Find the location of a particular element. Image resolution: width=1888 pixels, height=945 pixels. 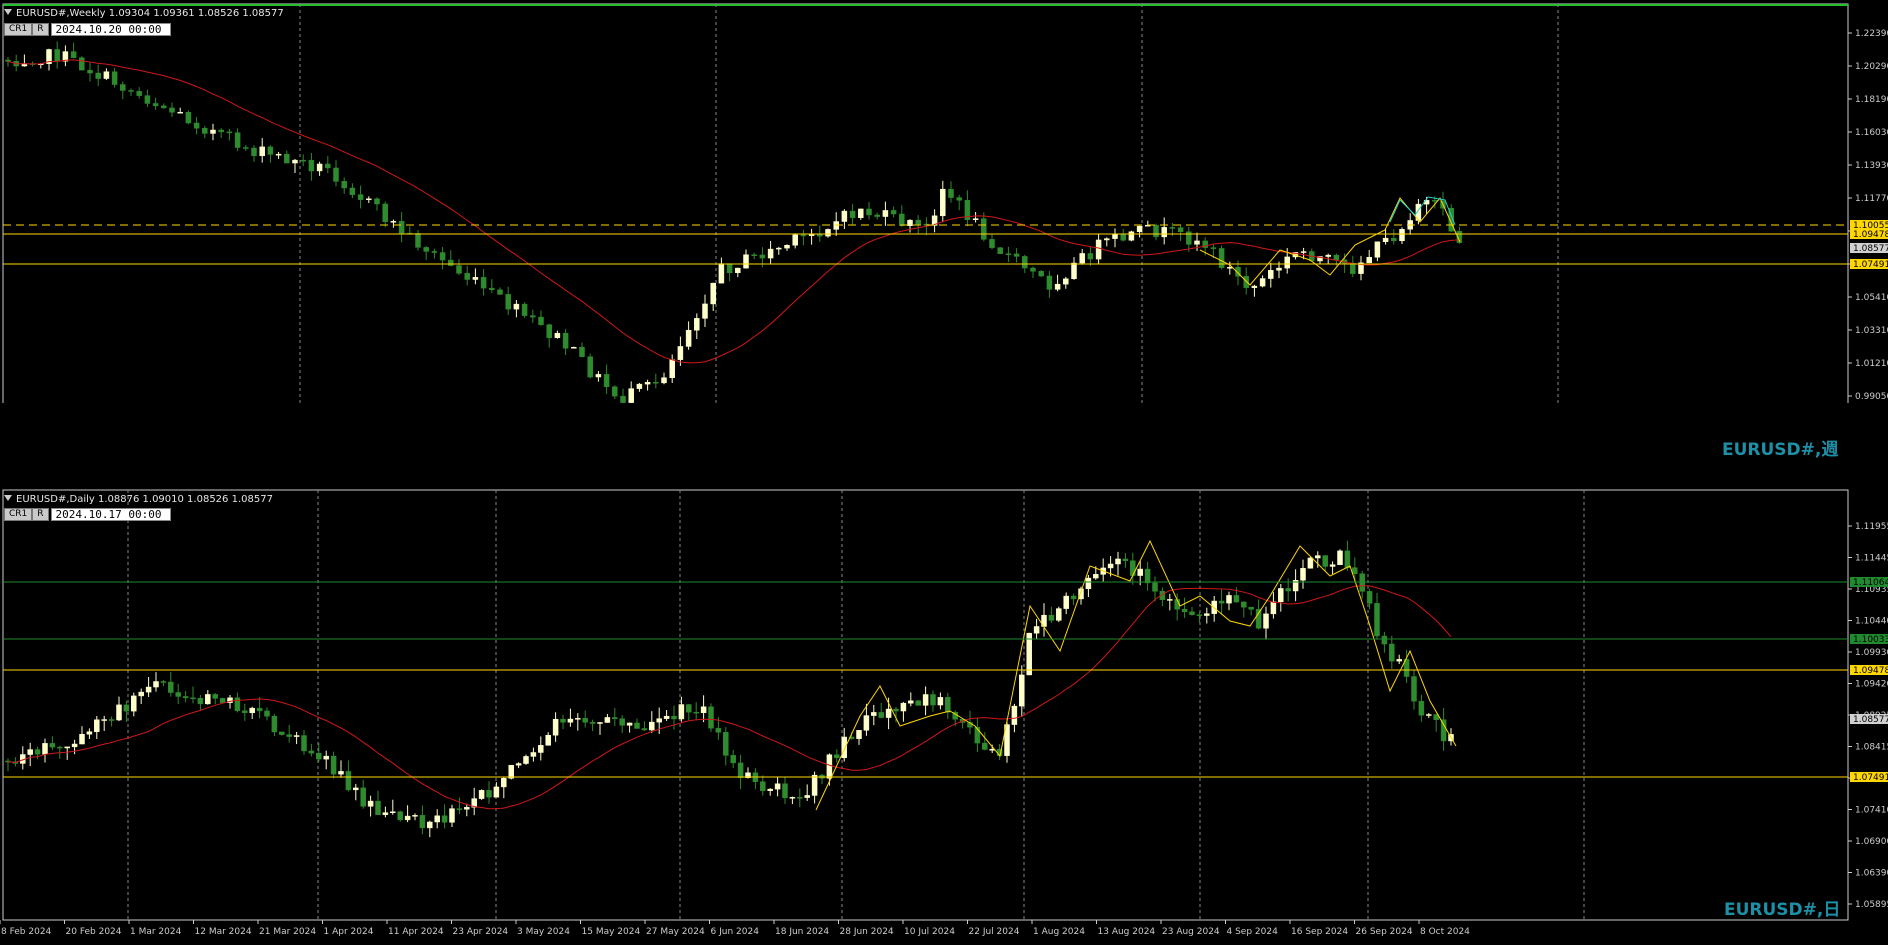

weekly-date-input: 2024.10.20 00:00 is located at coordinates (110, 29).